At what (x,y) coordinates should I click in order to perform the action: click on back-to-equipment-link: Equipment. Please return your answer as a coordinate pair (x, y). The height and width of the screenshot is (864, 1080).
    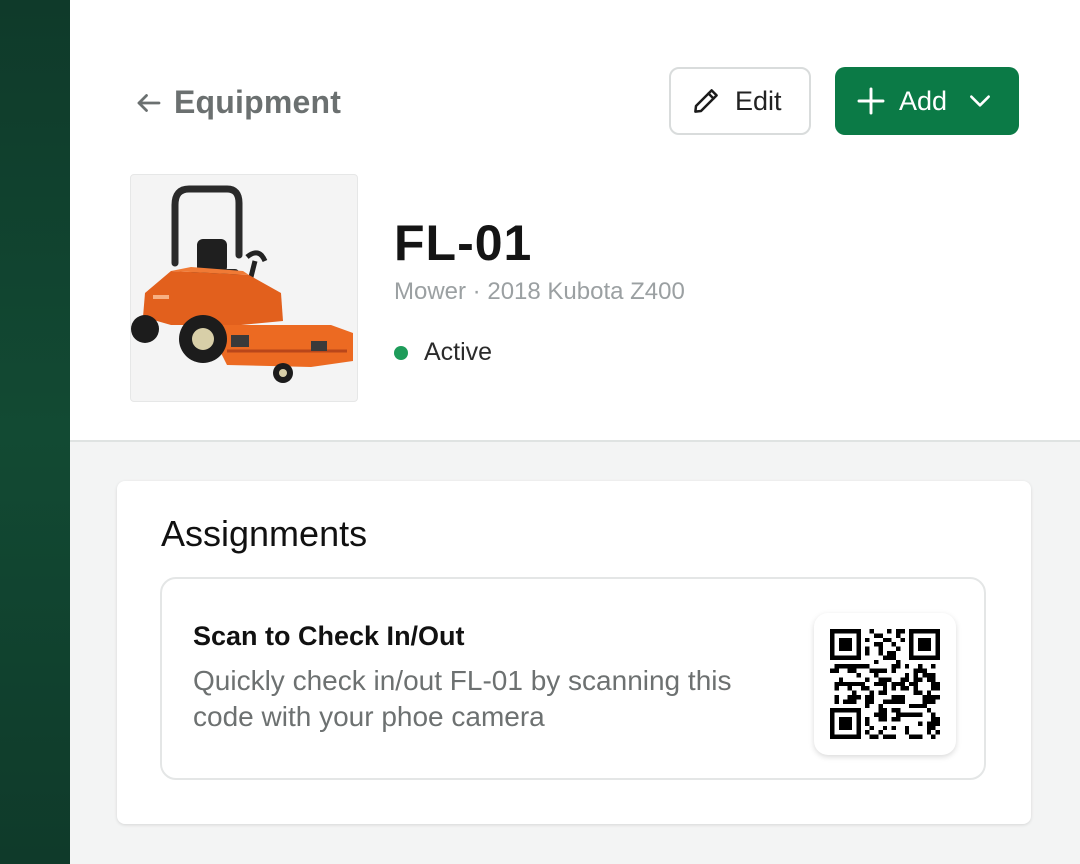
    Looking at the image, I should click on (237, 102).